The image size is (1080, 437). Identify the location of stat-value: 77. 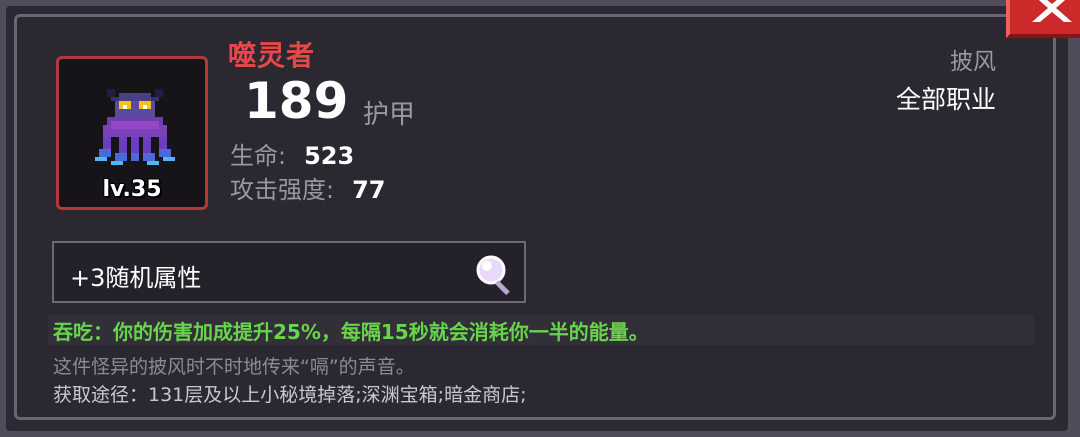
(369, 190).